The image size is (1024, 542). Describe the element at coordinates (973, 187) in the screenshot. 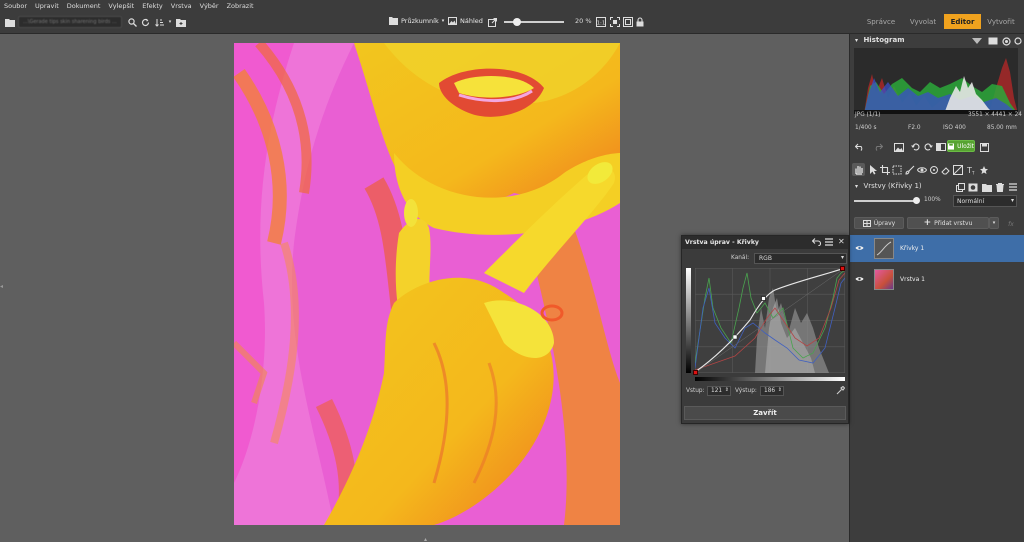

I see `layer-mask-icon` at that location.